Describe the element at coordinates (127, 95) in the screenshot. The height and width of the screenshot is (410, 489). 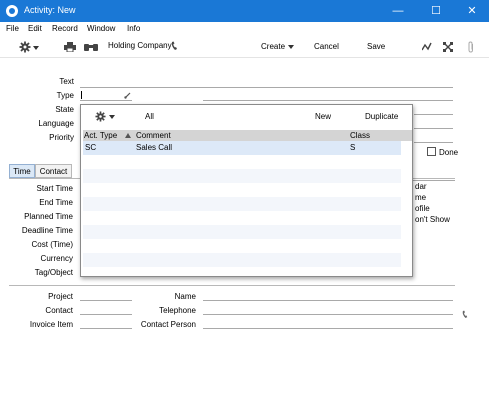
I see `paste-special-icon` at that location.